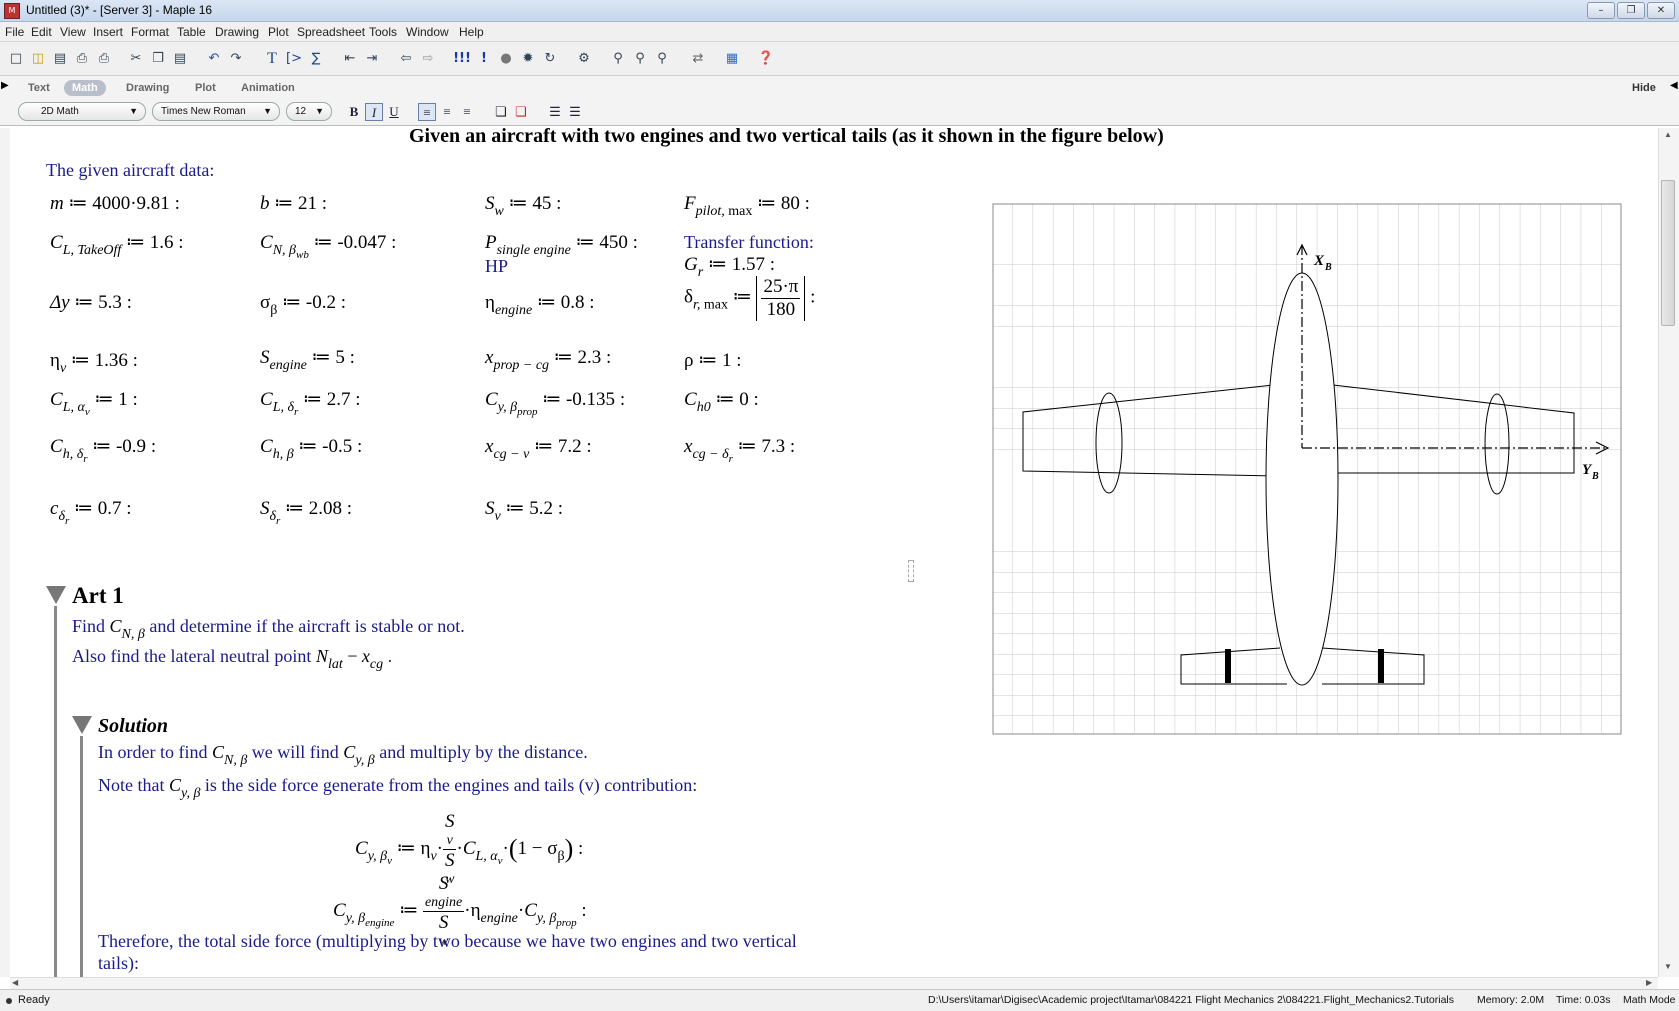 This screenshot has width=1679, height=1011. Describe the element at coordinates (524, 511) in the screenshot. I see `math-sv: Sv ≔ 5.2 :` at that location.